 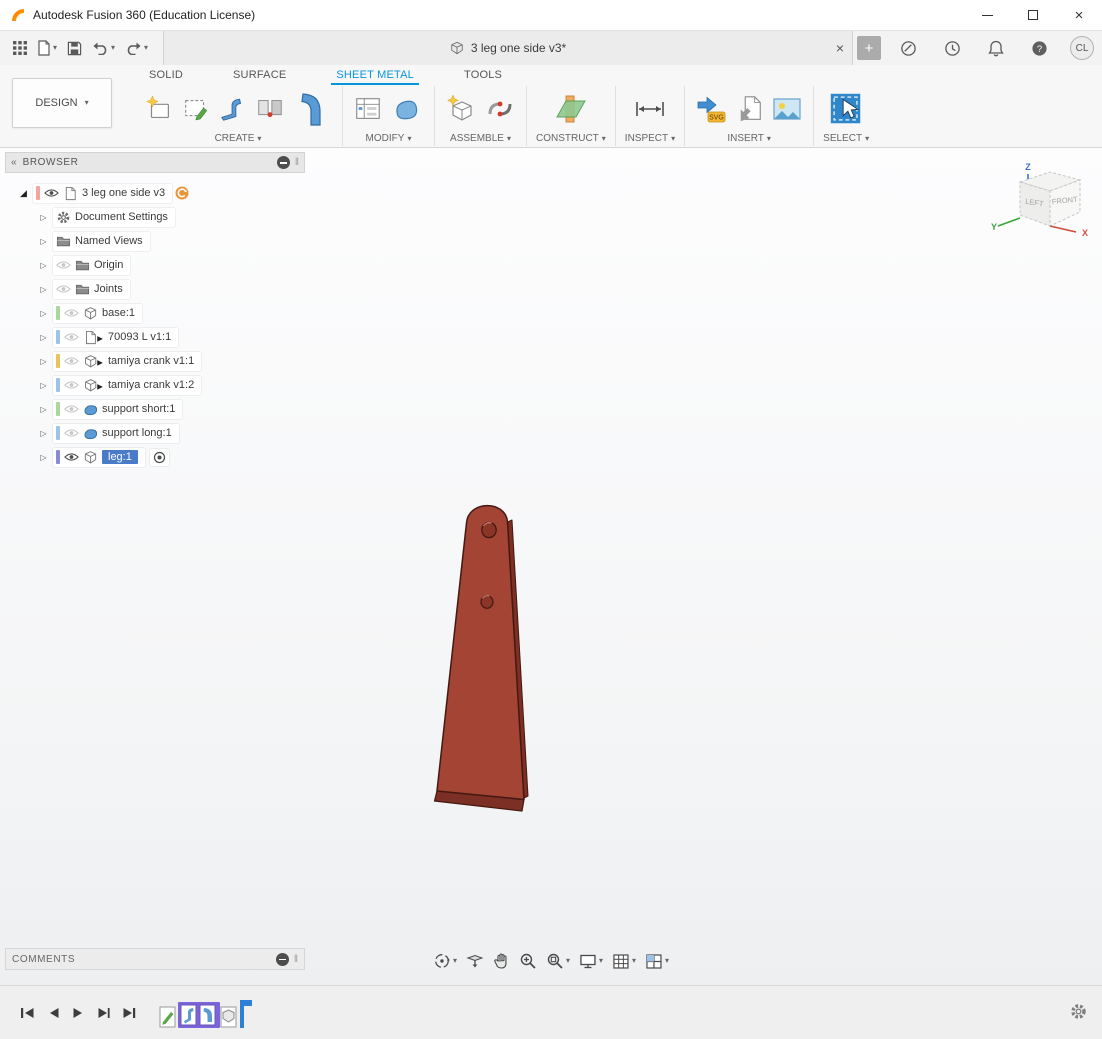 What do you see at coordinates (238, 138) in the screenshot?
I see `group-label-create: CREATE ▾` at bounding box center [238, 138].